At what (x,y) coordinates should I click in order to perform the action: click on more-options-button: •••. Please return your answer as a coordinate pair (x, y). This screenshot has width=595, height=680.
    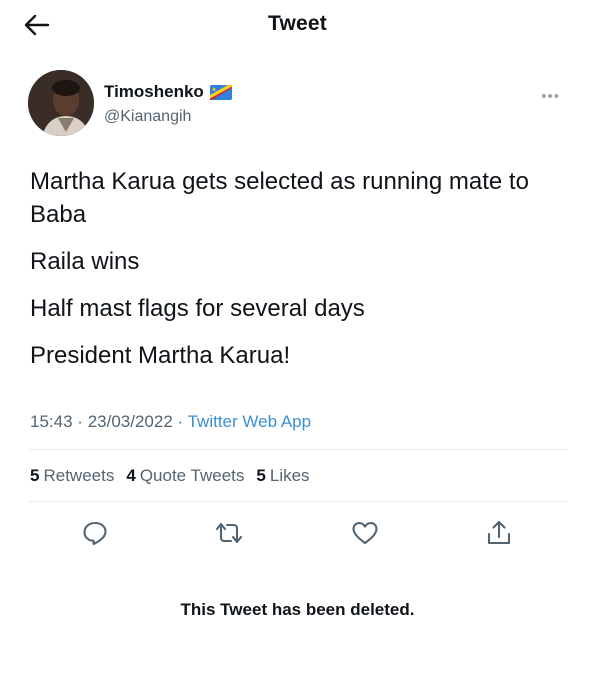
    Looking at the image, I should click on (550, 96).